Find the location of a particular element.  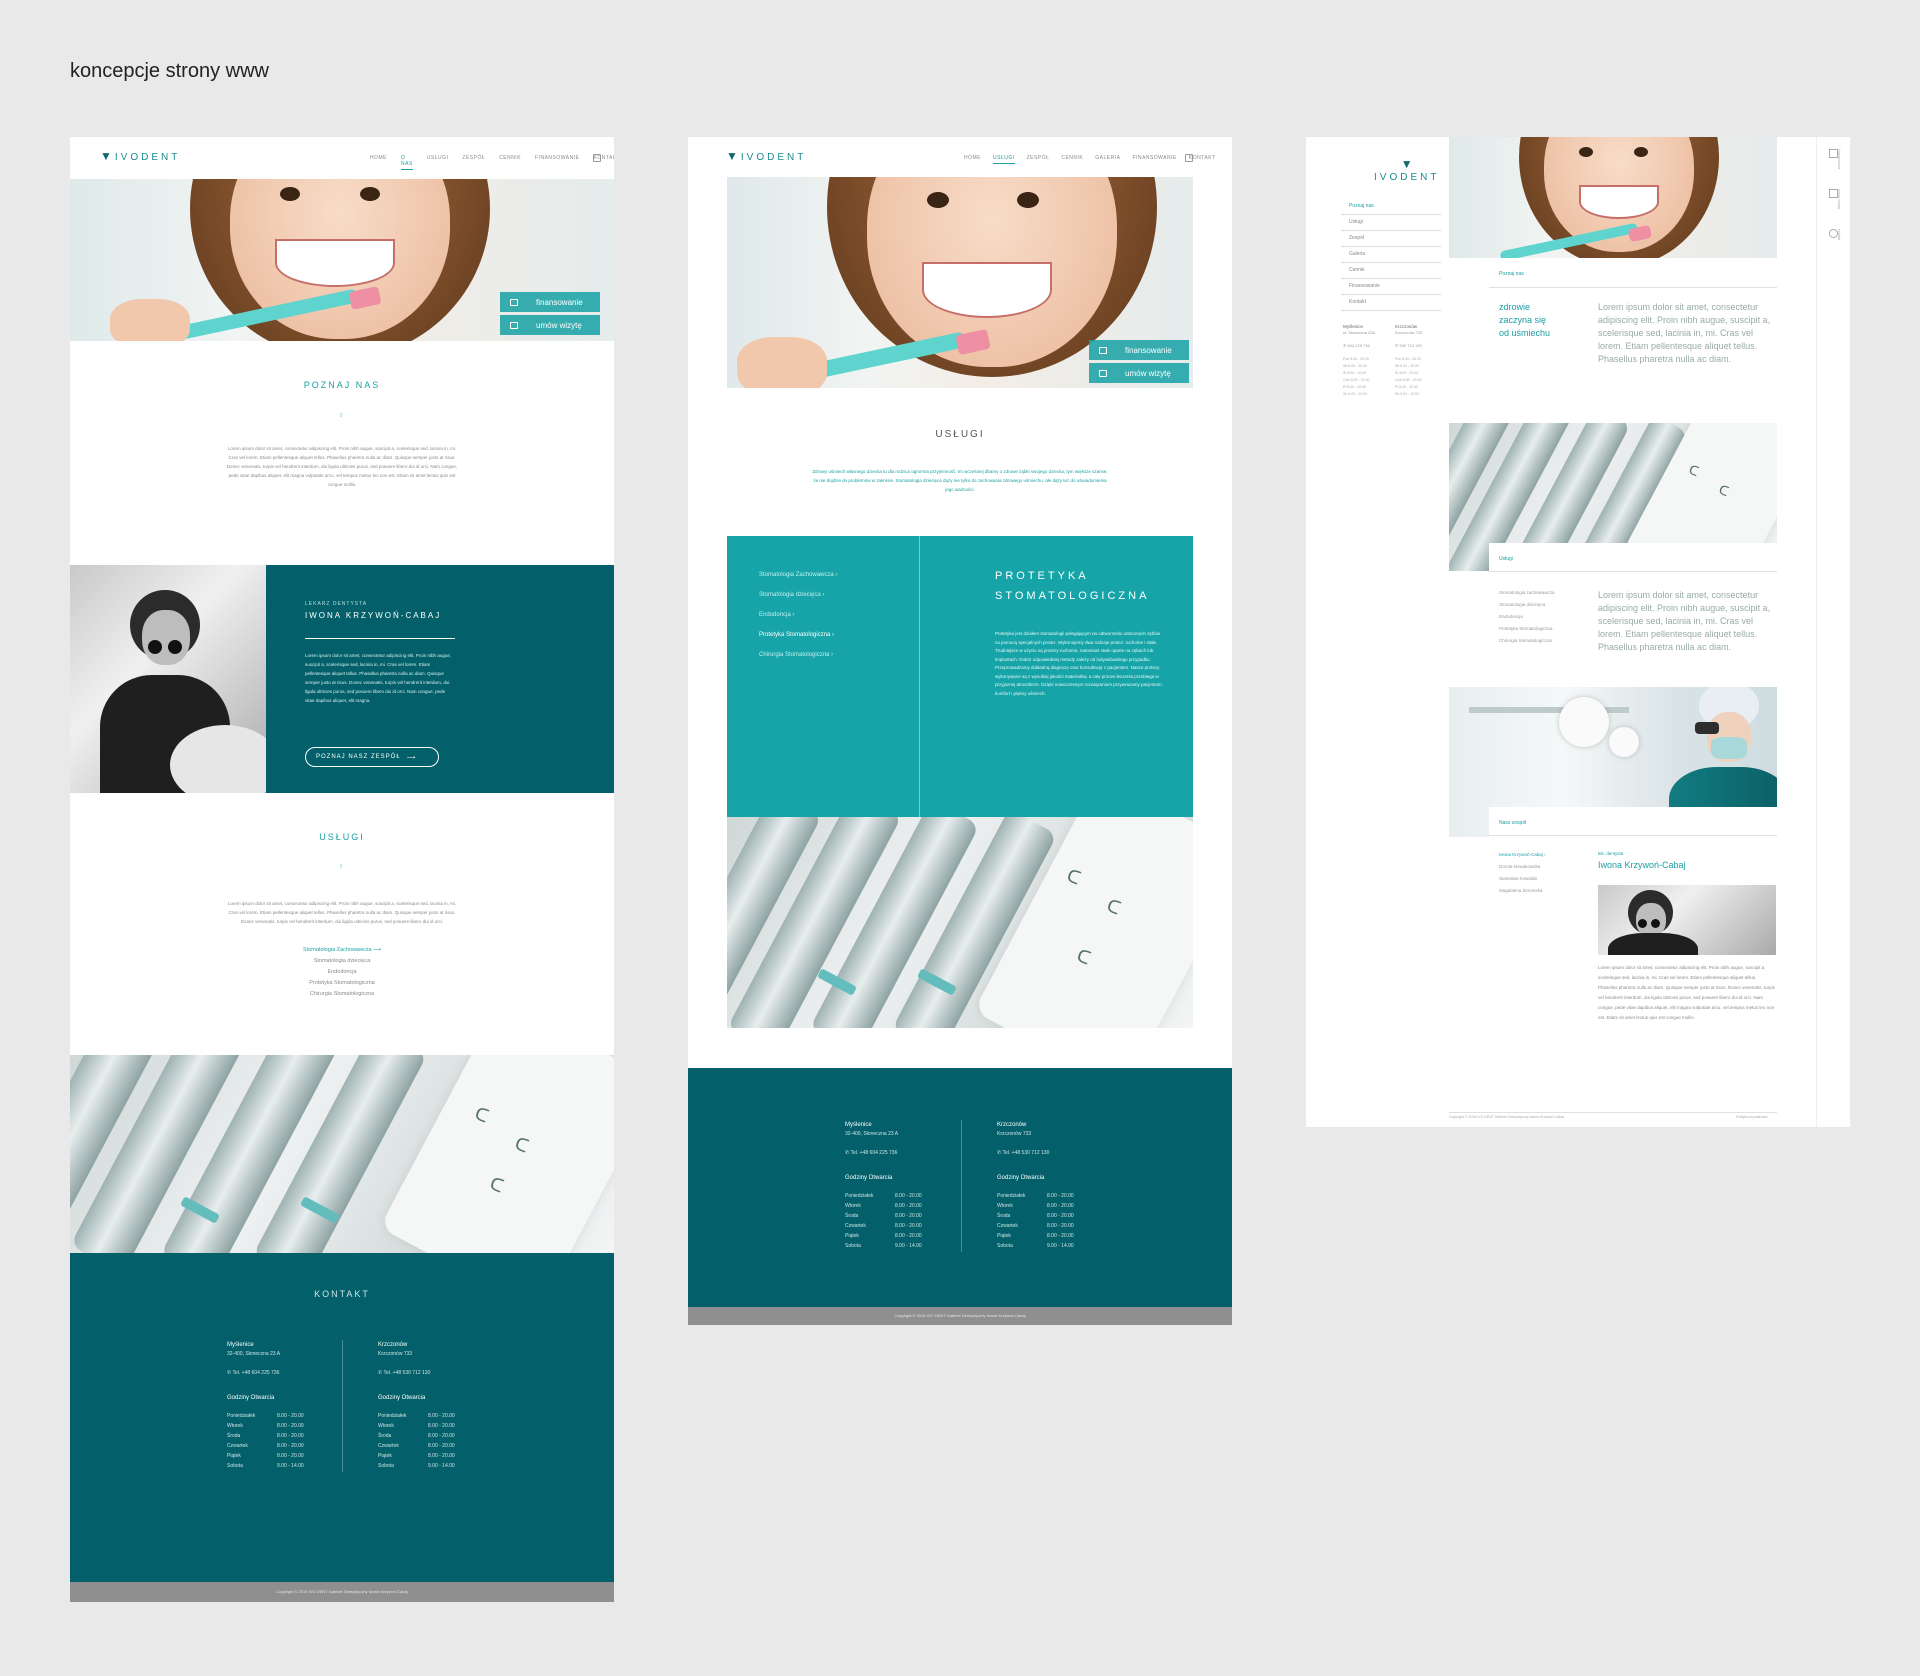

service-item: Endodoncja › is located at coordinates (798, 615).